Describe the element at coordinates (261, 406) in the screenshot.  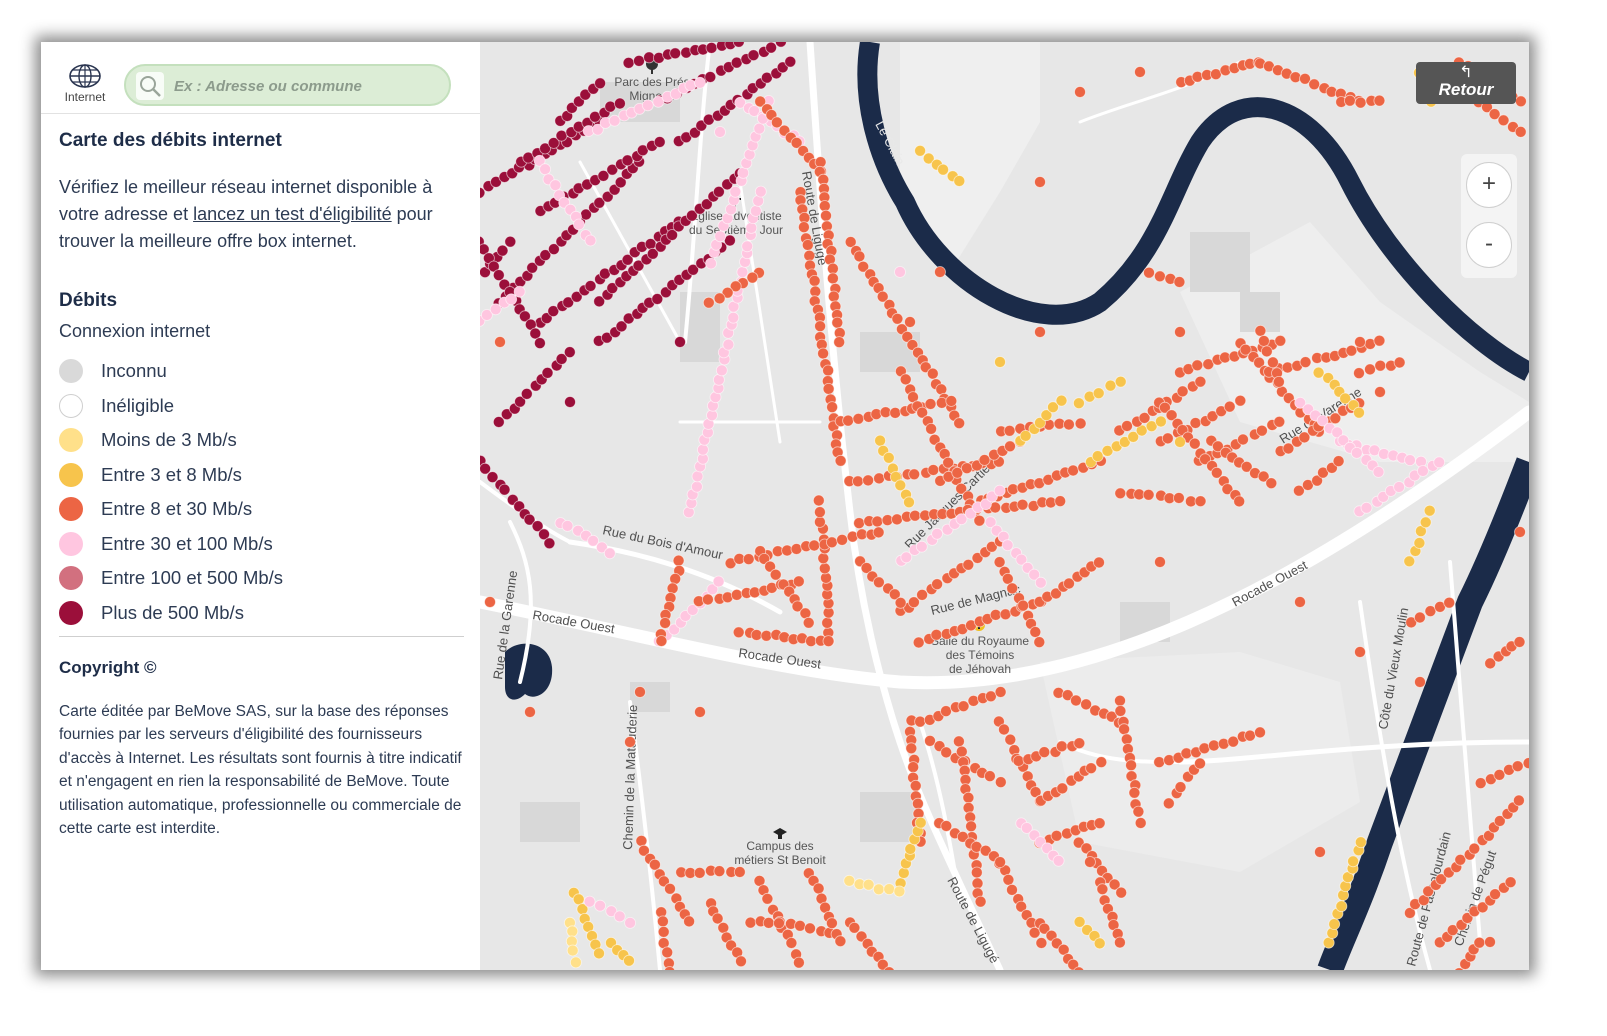
I see `legend-item-ineligible: Inéligible` at that location.